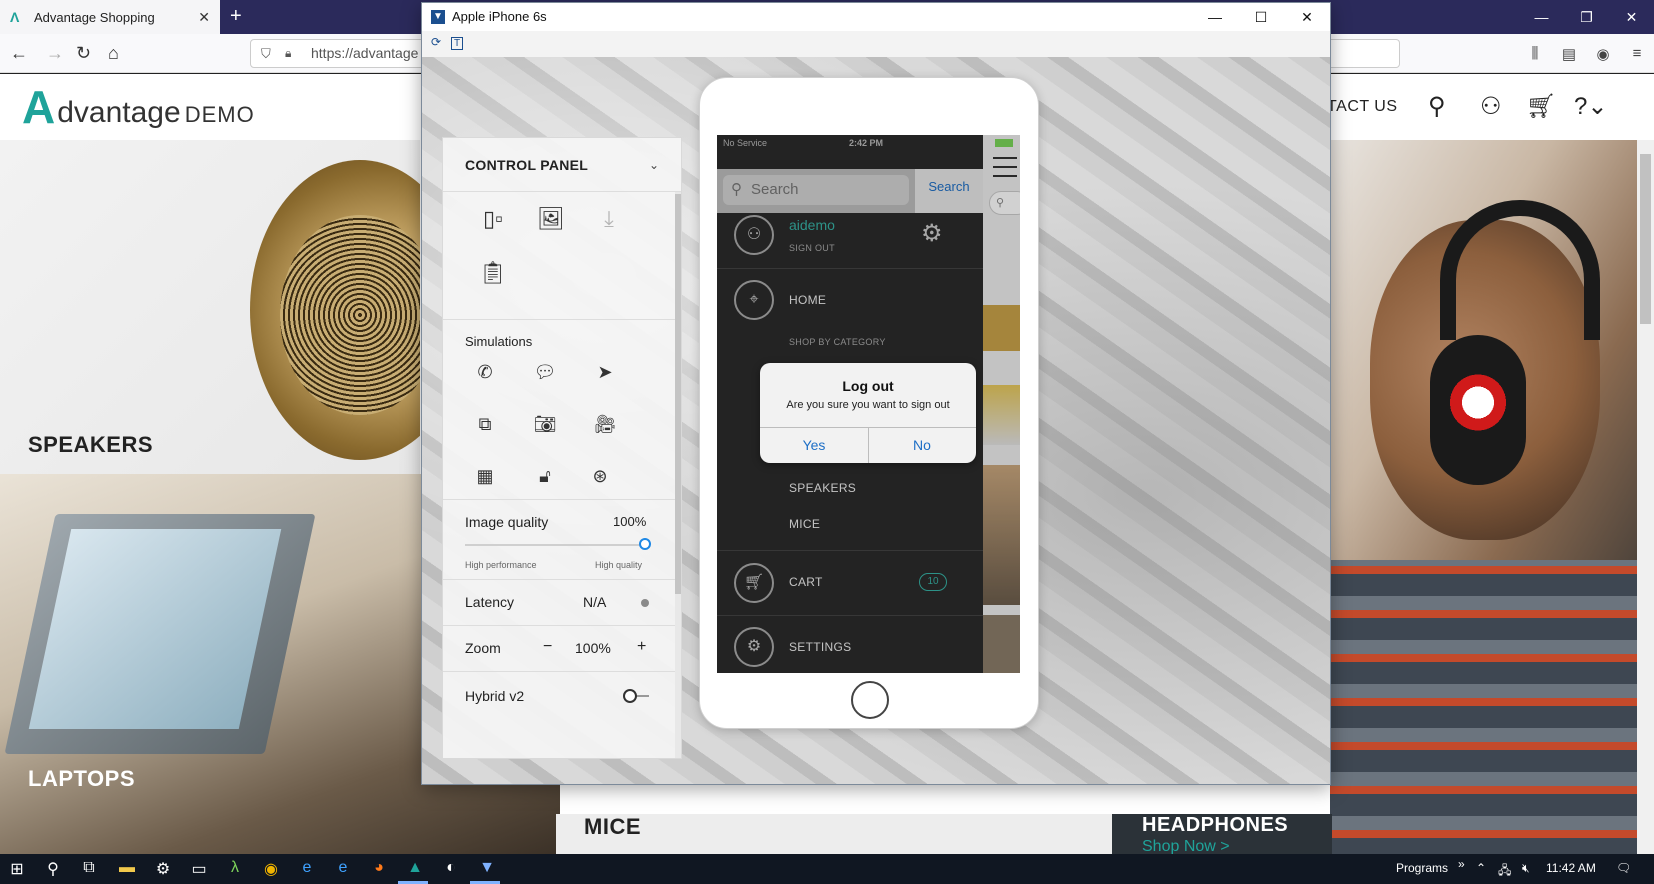  I want to click on phone-call-icon: ✆, so click(485, 372).